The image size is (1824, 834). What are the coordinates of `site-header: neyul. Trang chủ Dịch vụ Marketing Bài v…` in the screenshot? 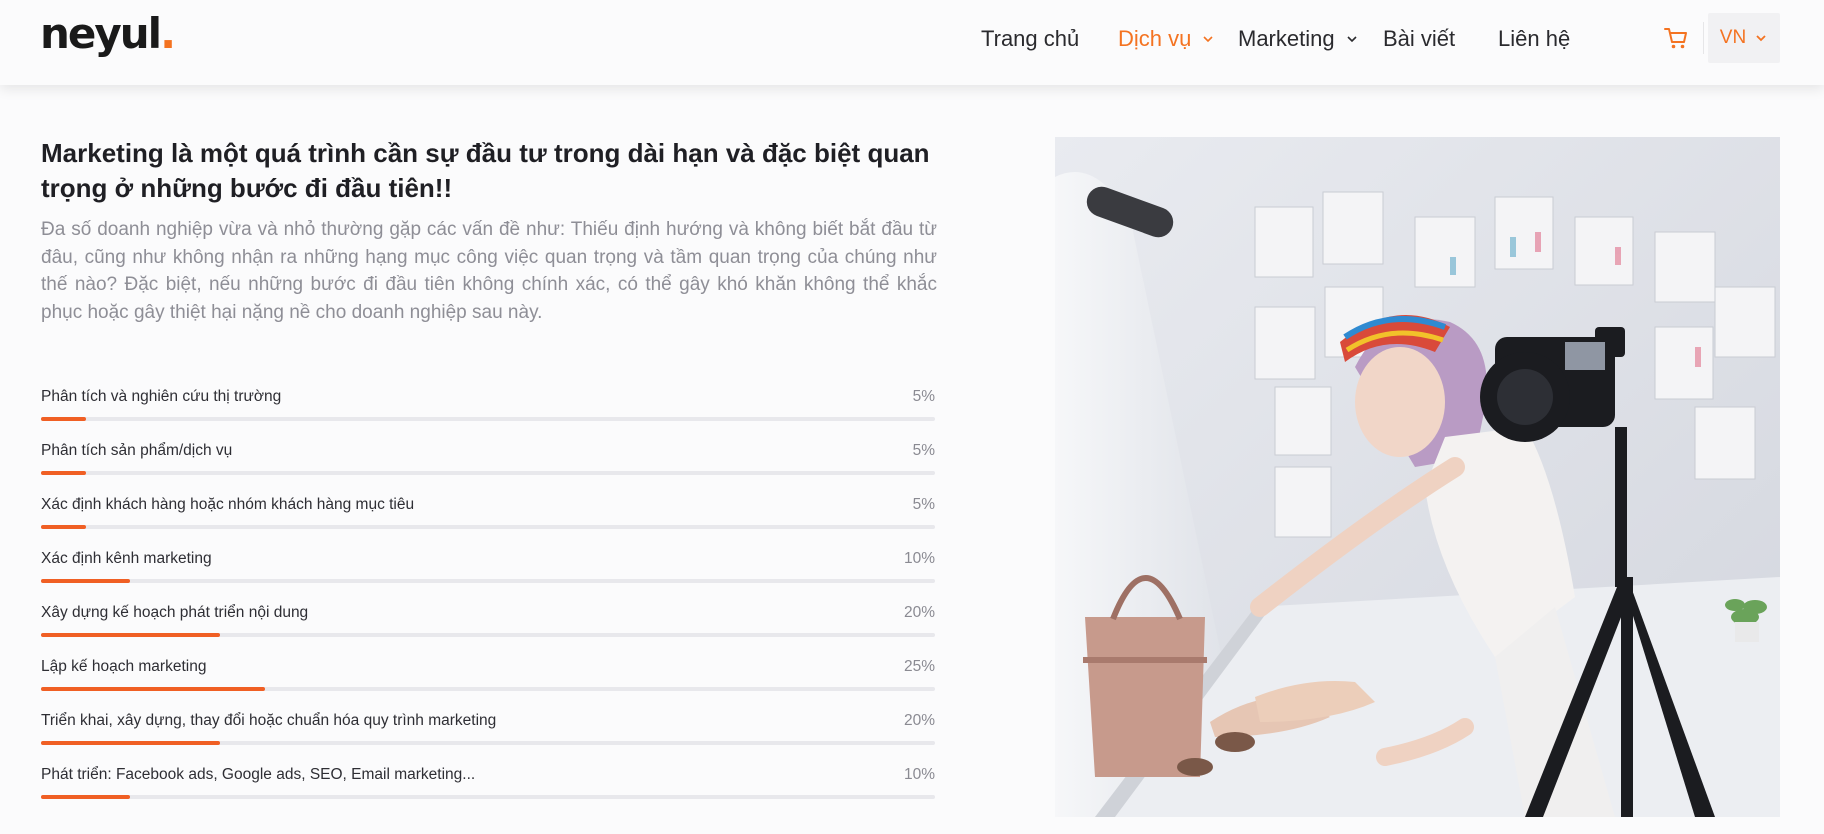 It's located at (912, 42).